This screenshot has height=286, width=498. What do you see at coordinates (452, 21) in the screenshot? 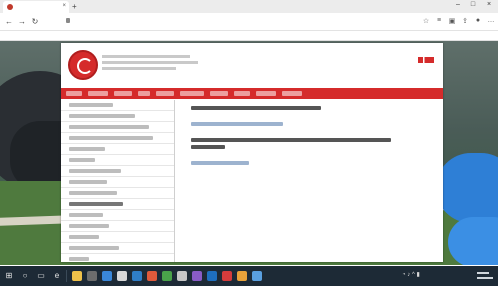
I see `collections-icon: ▣` at bounding box center [452, 21].